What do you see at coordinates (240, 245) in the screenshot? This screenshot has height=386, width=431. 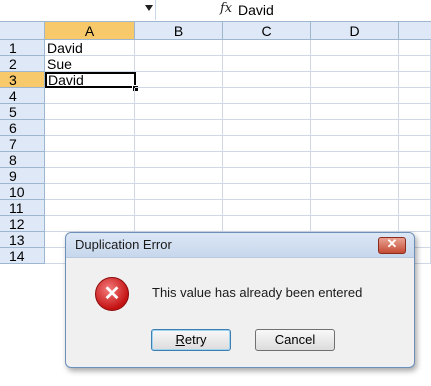 I see `dialog-titlebar: Duplication Error ✕` at bounding box center [240, 245].